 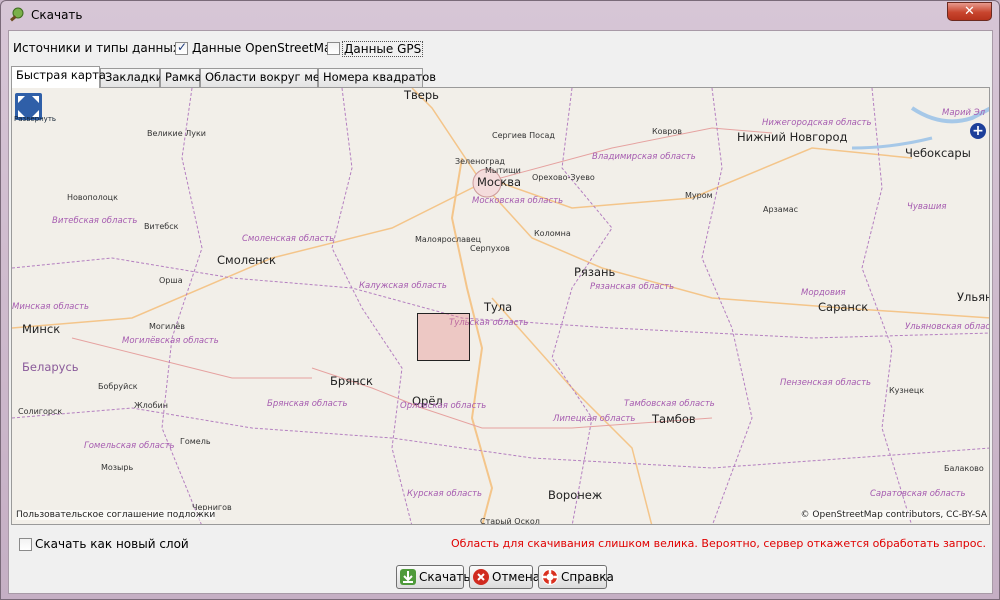 I want to click on map-town: Серпухов, so click(x=490, y=248).